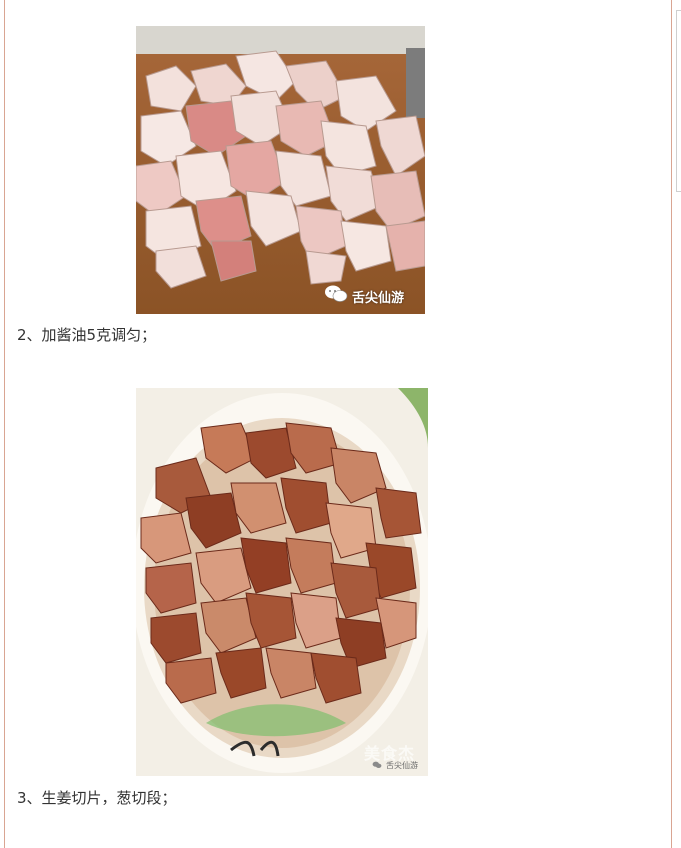 The height and width of the screenshot is (848, 681). I want to click on sidebar-edge, so click(678, 101).